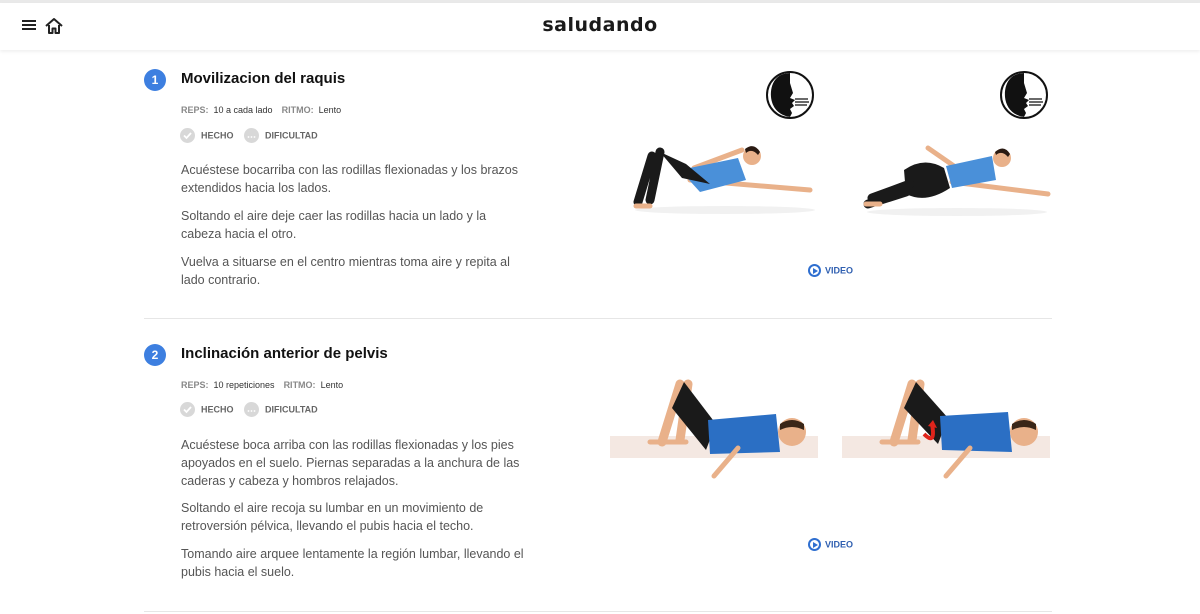 The image size is (1200, 614). I want to click on exercise-title: Inclinación anterior de pelvis, so click(284, 353).